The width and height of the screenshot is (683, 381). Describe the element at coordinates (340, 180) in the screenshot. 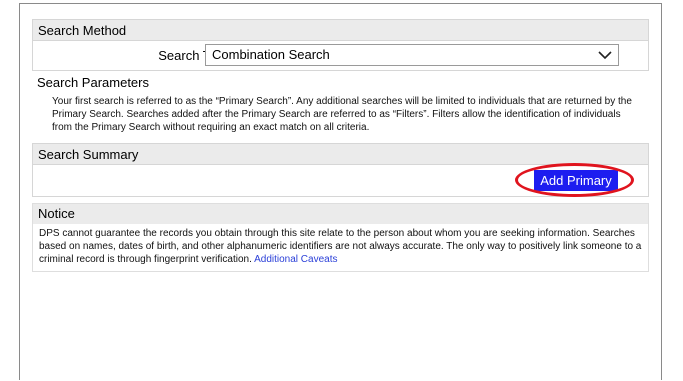

I see `search-summary-body: Add Primary` at that location.